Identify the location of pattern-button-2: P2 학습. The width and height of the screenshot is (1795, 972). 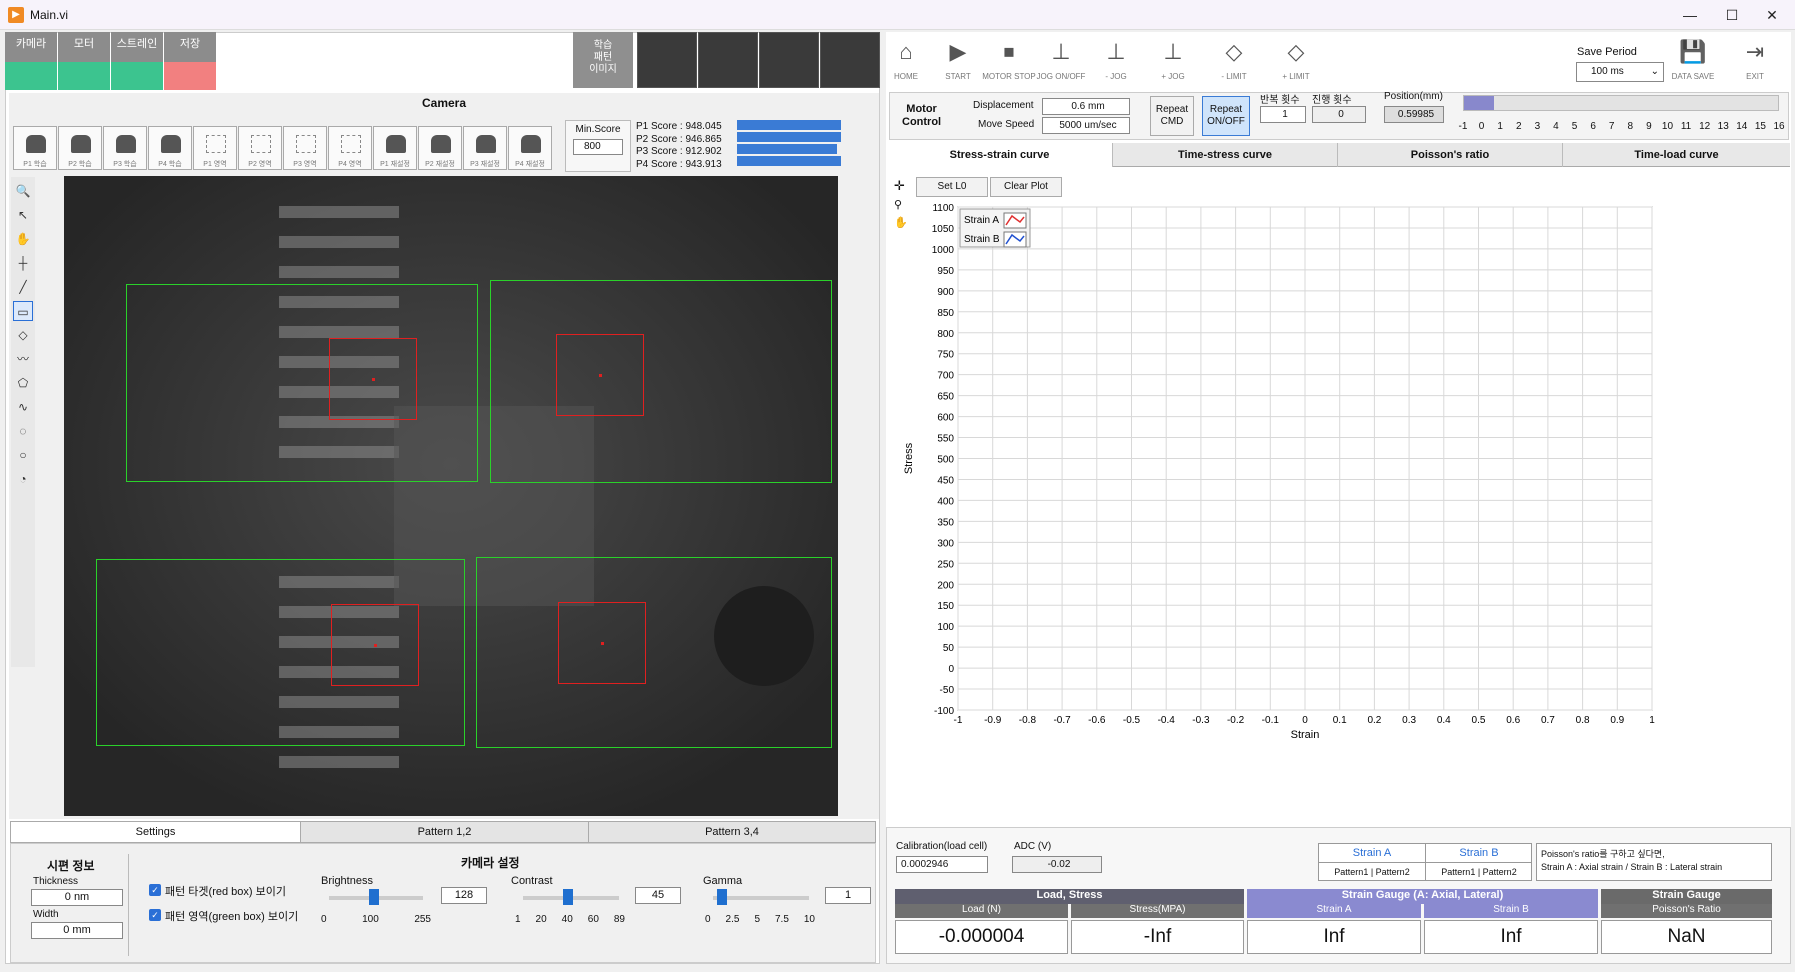
(80, 148).